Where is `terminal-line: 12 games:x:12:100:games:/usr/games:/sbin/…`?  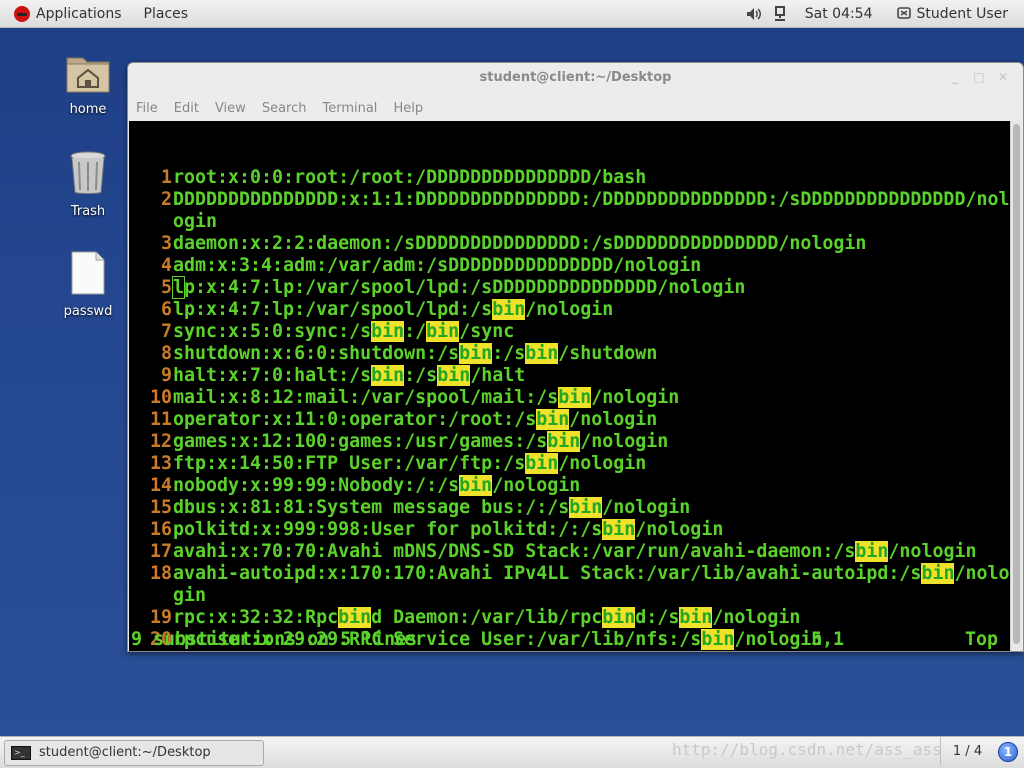
terminal-line: 12 games:x:12:100:games:/usr/games:/sbin/… is located at coordinates (569, 442).